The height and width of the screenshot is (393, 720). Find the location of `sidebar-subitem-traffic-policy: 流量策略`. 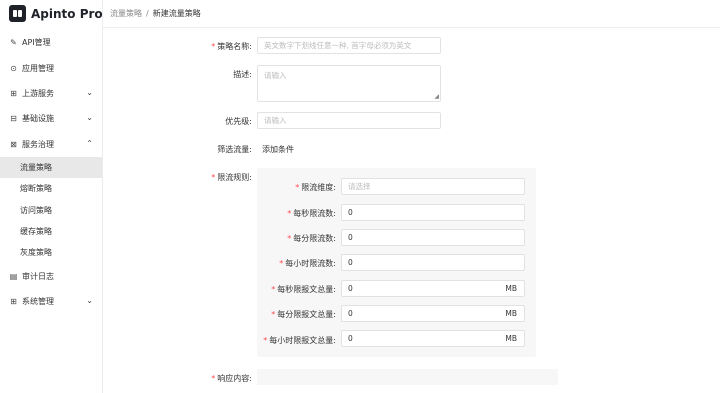

sidebar-subitem-traffic-policy: 流量策略 is located at coordinates (51, 167).